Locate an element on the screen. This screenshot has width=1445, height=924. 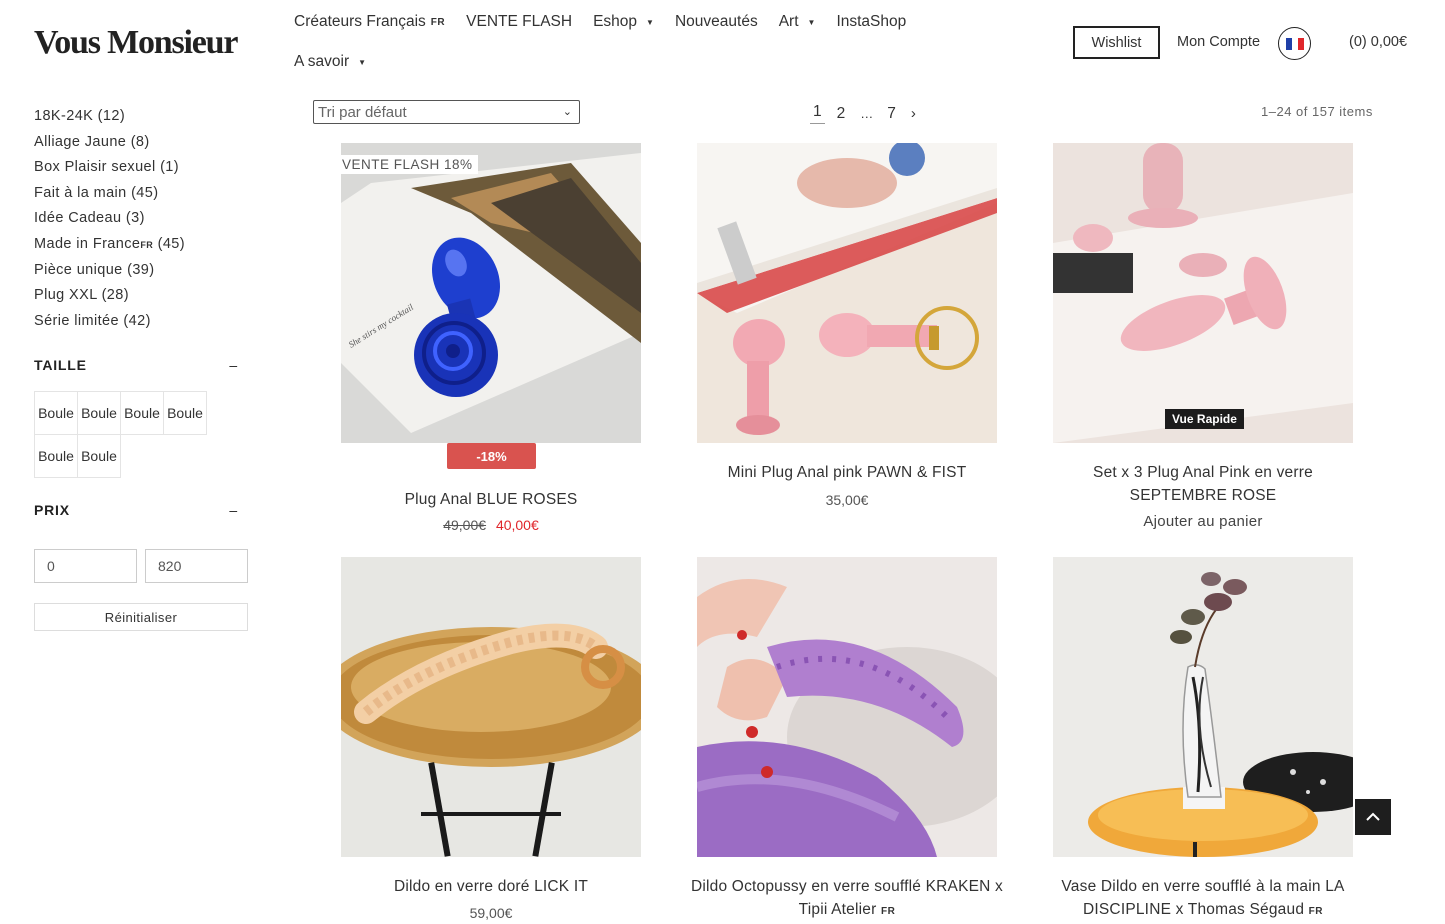
vase-dildo-image is located at coordinates (1203, 707).